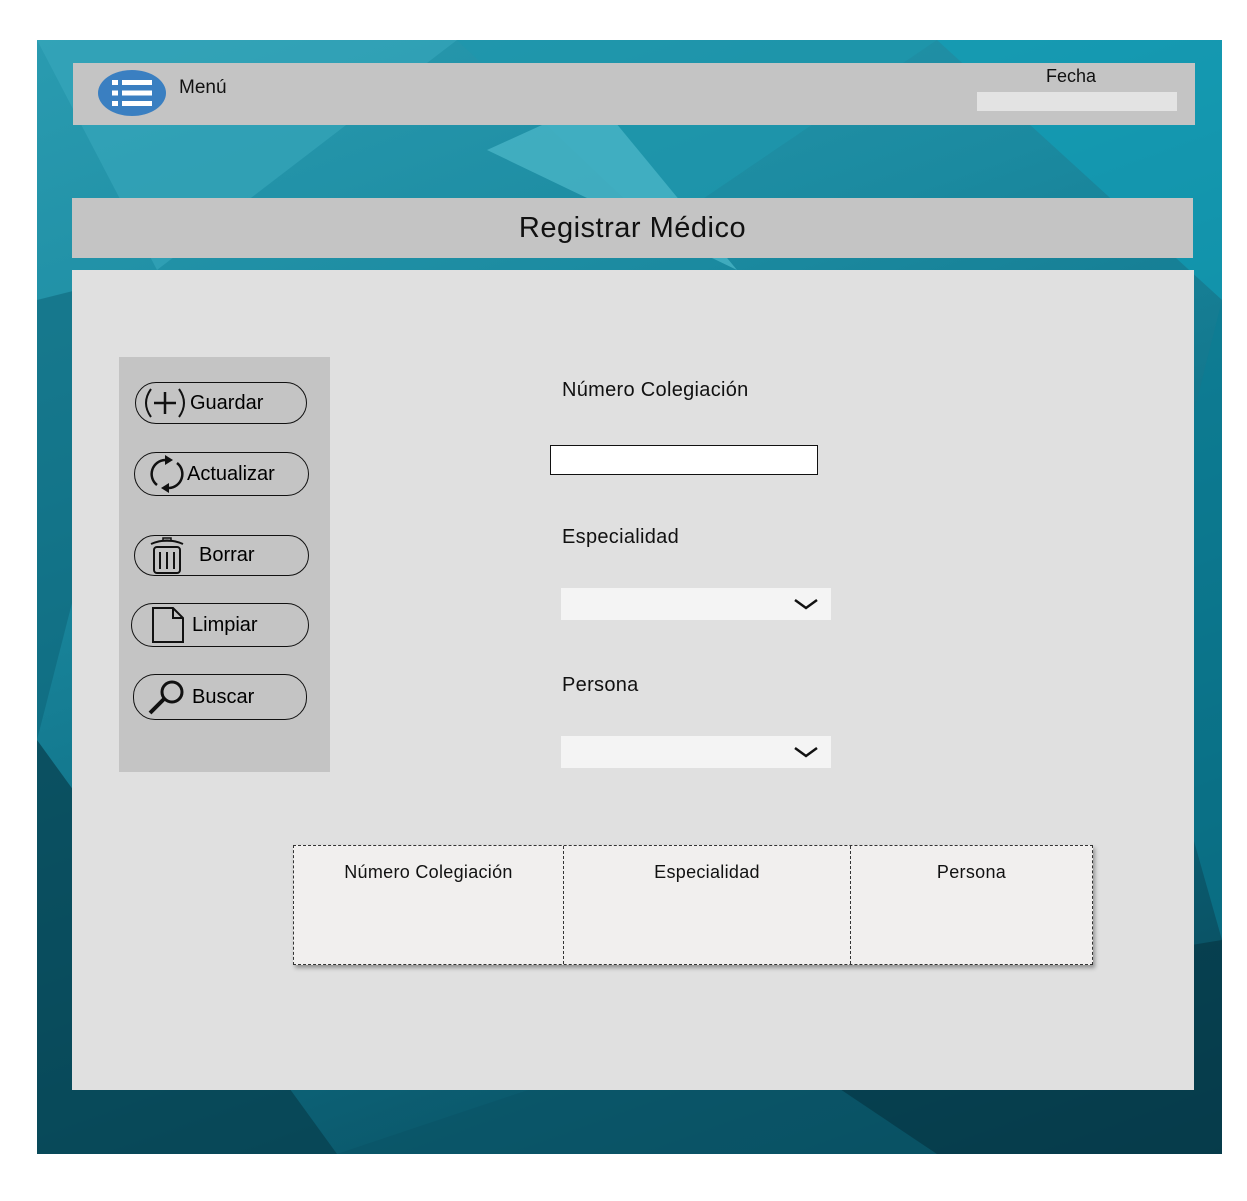  Describe the element at coordinates (231, 473) in the screenshot. I see `update-label: Actualizar` at that location.